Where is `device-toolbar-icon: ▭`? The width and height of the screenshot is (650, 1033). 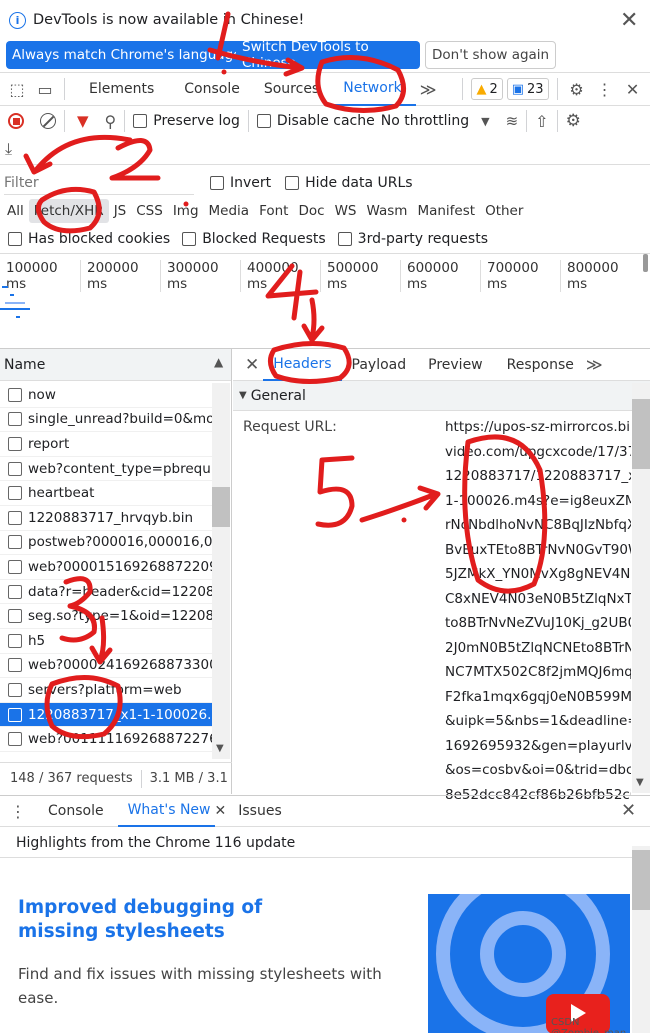
device-toolbar-icon: ▭ is located at coordinates (45, 89).